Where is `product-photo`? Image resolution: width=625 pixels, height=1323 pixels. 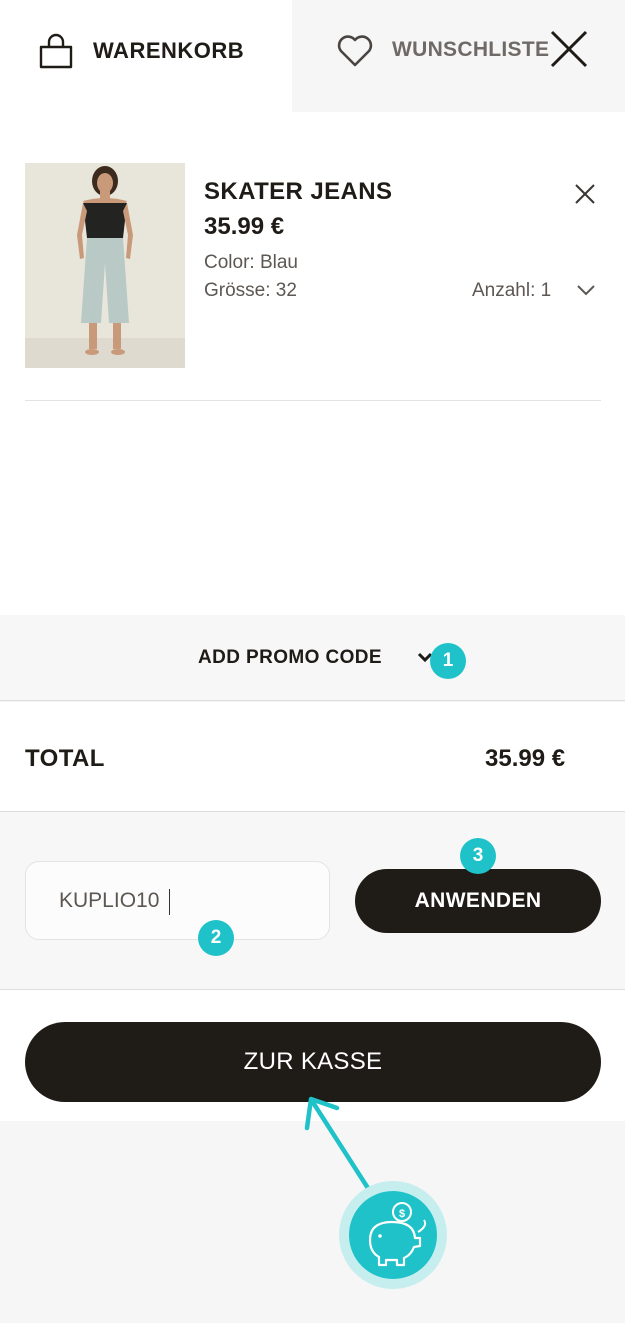 product-photo is located at coordinates (105, 265).